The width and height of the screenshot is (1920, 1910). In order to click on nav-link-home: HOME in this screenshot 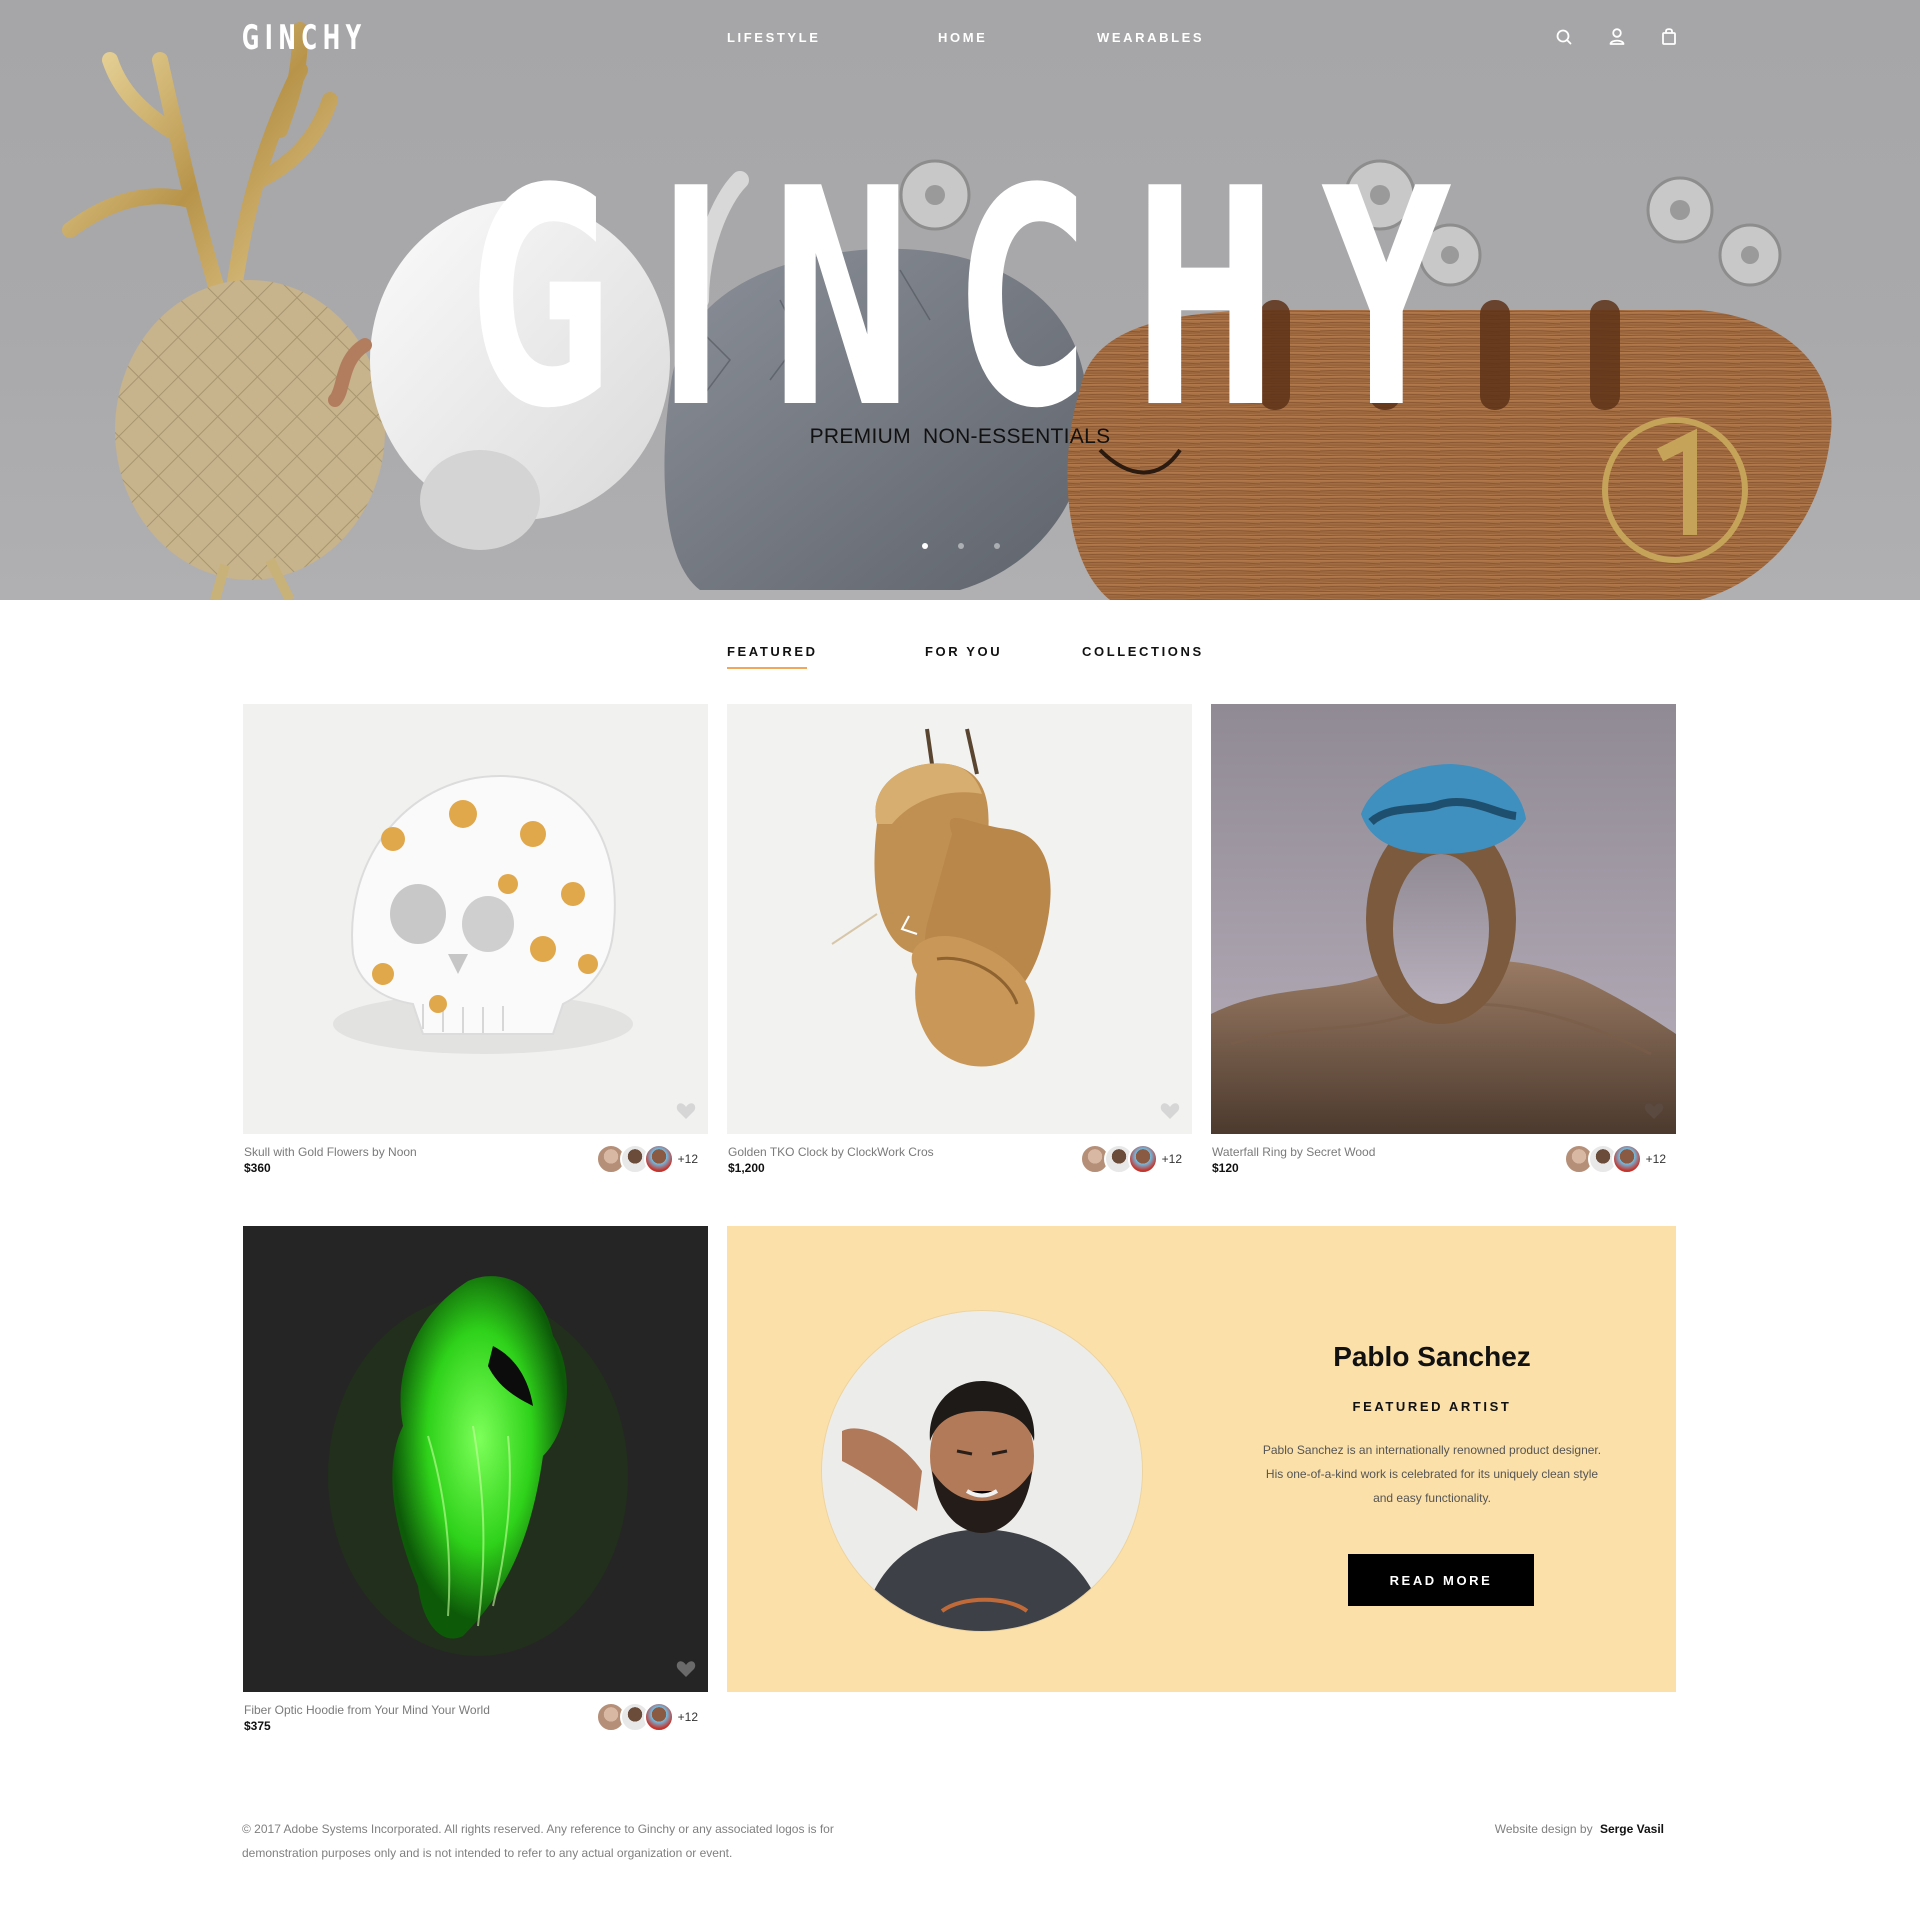, I will do `click(962, 37)`.